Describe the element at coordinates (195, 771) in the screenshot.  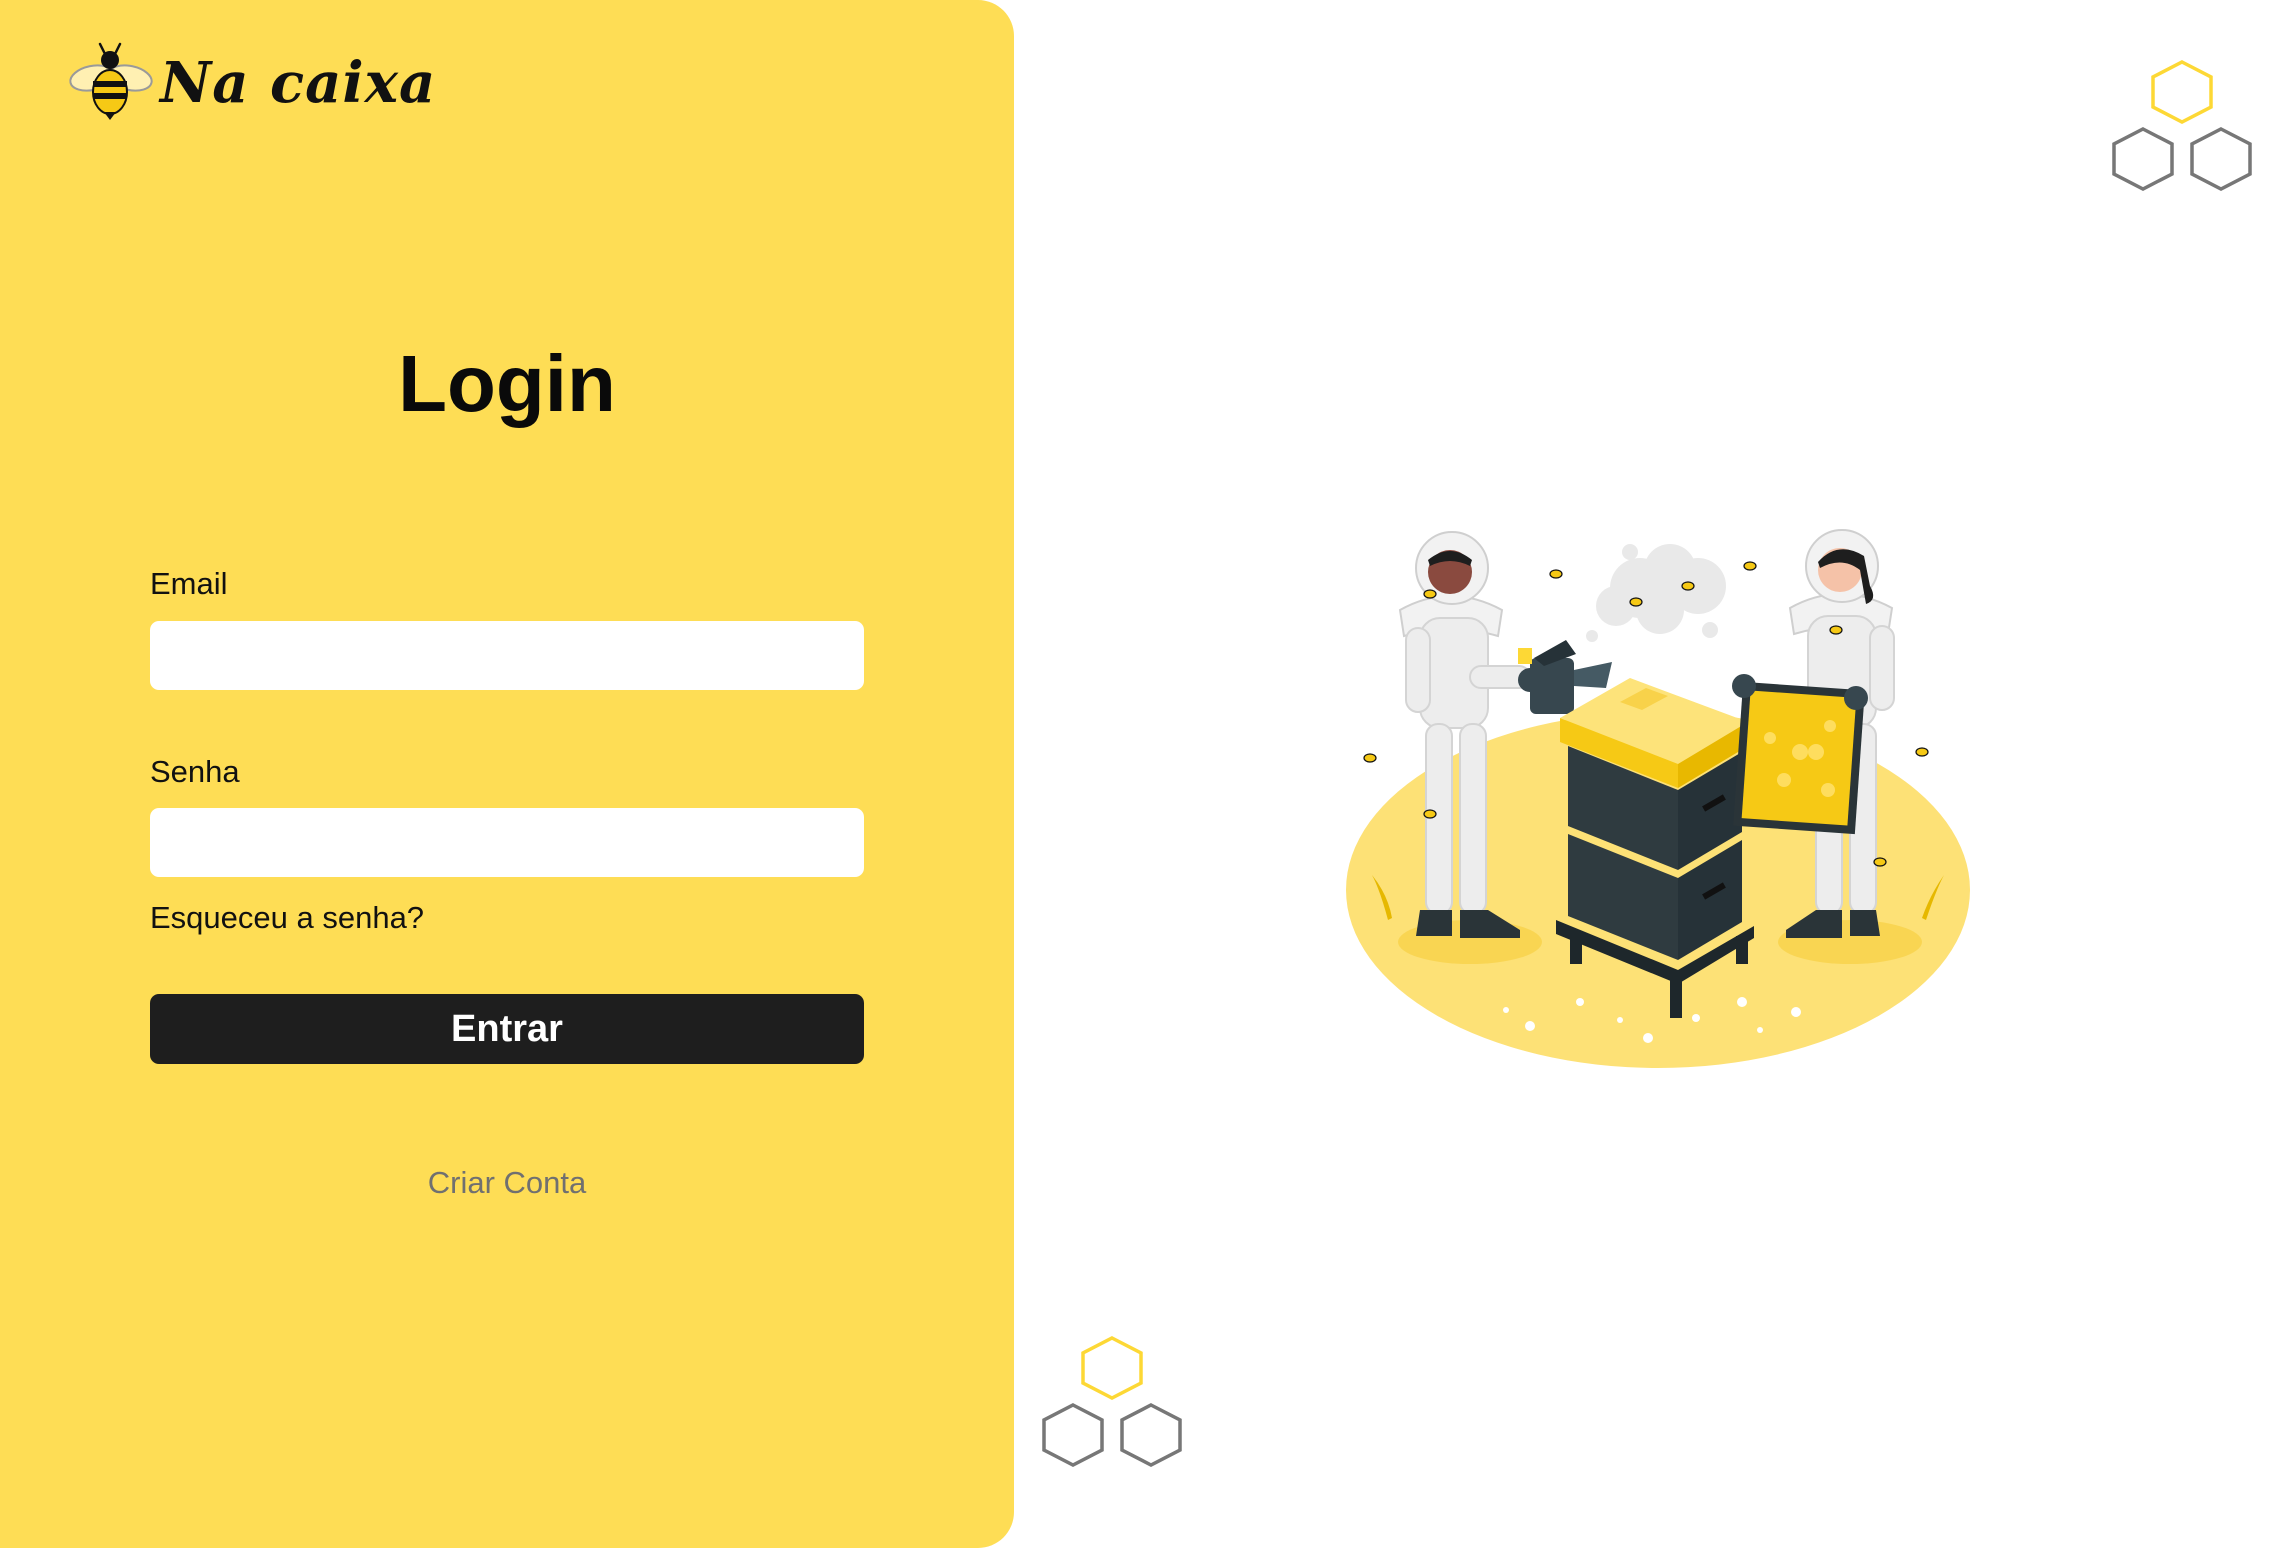
I see `password-label: Senha` at that location.